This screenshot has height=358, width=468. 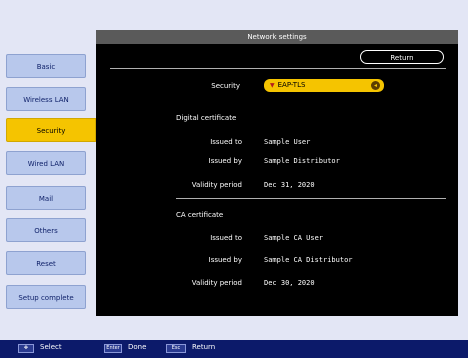 What do you see at coordinates (113, 348) in the screenshot?
I see `enter-key-icon: Enter` at bounding box center [113, 348].